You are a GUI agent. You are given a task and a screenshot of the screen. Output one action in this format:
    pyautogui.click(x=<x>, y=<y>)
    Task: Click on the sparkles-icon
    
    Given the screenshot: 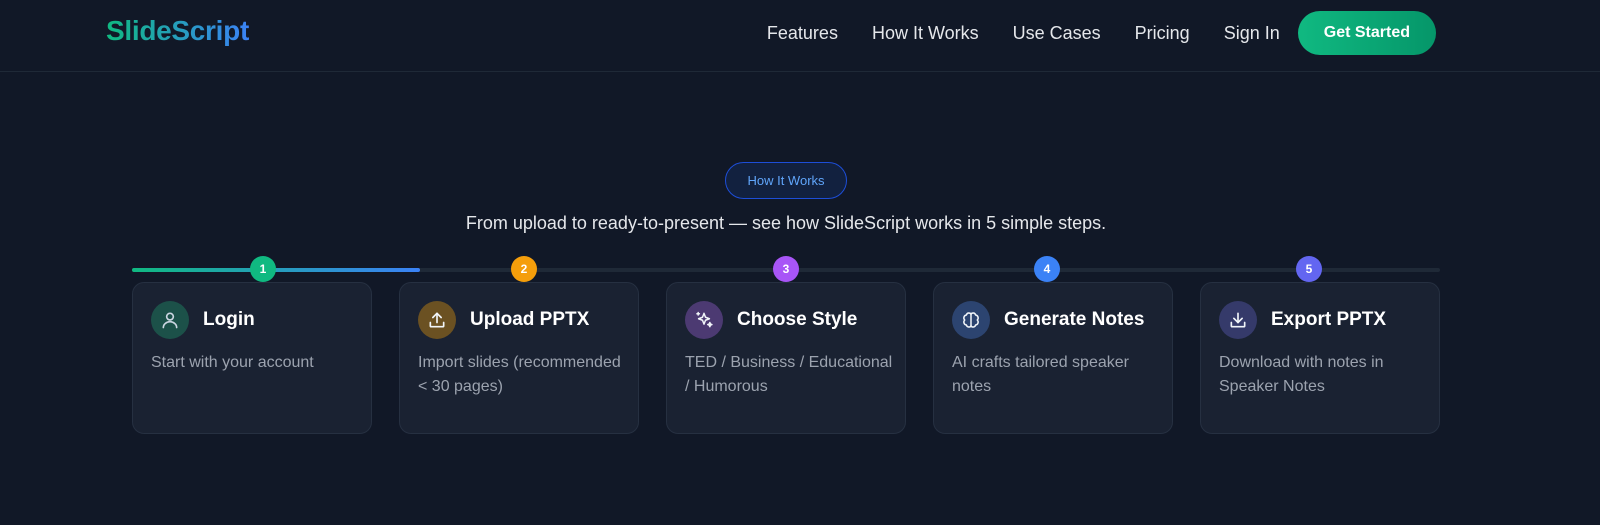 What is the action you would take?
    pyautogui.click(x=704, y=320)
    